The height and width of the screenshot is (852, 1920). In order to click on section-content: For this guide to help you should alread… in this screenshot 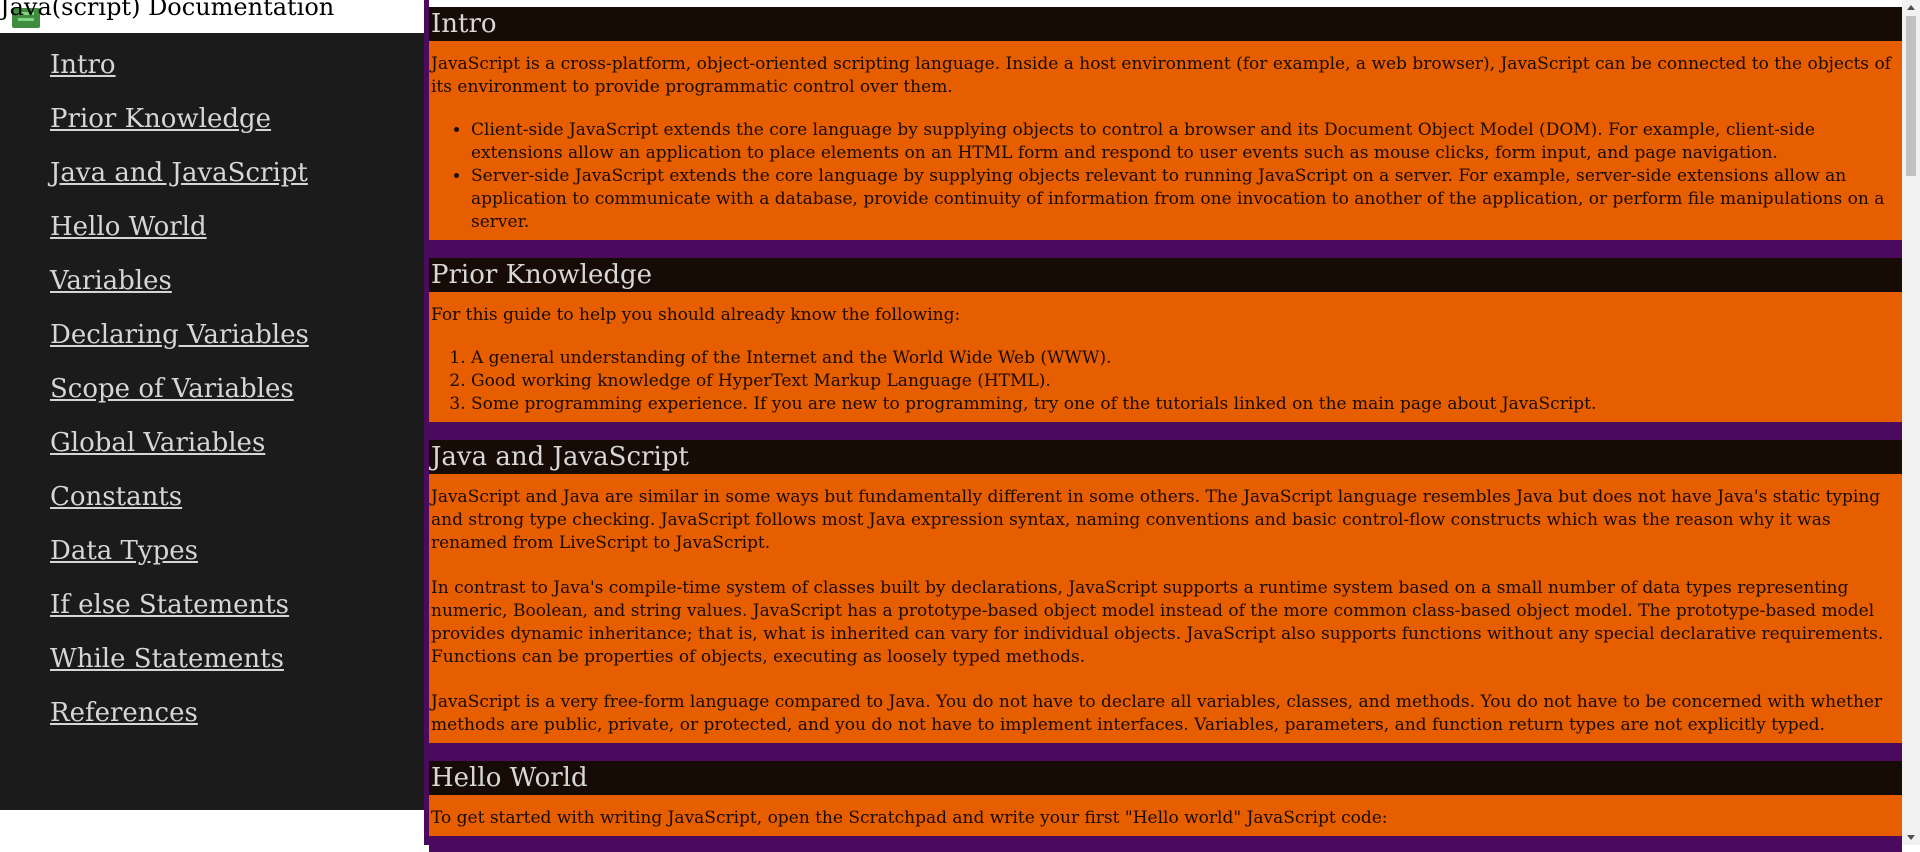, I will do `click(1165, 357)`.